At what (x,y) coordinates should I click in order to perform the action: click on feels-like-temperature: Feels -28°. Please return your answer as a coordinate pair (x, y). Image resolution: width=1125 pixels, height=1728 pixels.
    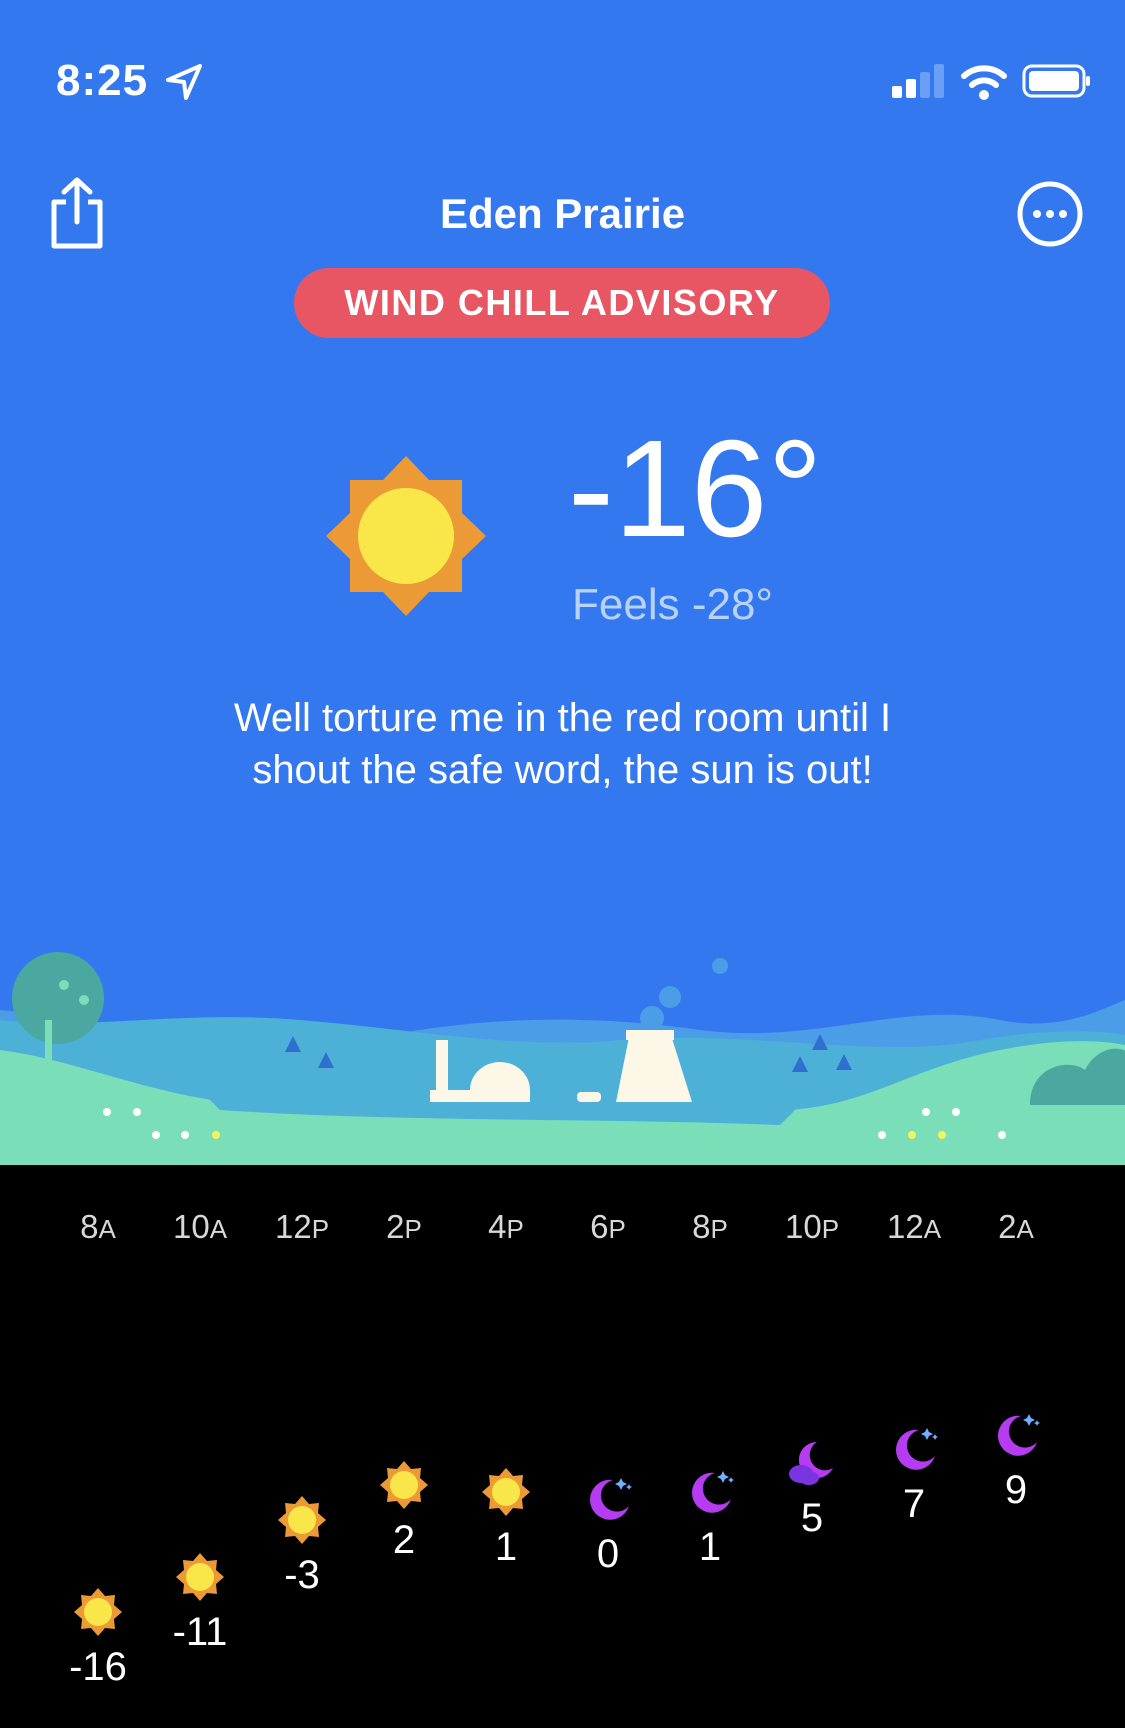
    Looking at the image, I should click on (673, 604).